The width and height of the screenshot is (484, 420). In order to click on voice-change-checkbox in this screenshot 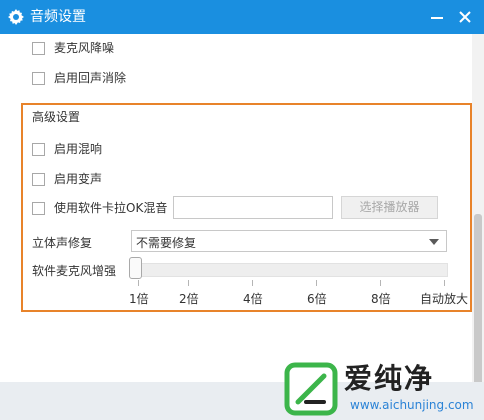, I will do `click(38, 179)`.